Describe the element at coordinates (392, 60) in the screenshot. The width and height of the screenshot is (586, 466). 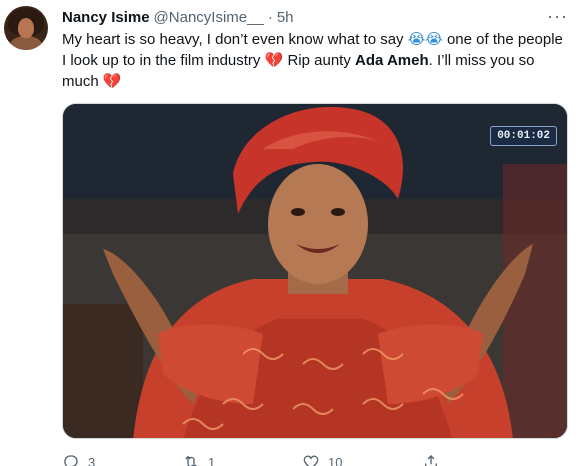
I see `tweet-bold-name: Ada Ameh` at that location.